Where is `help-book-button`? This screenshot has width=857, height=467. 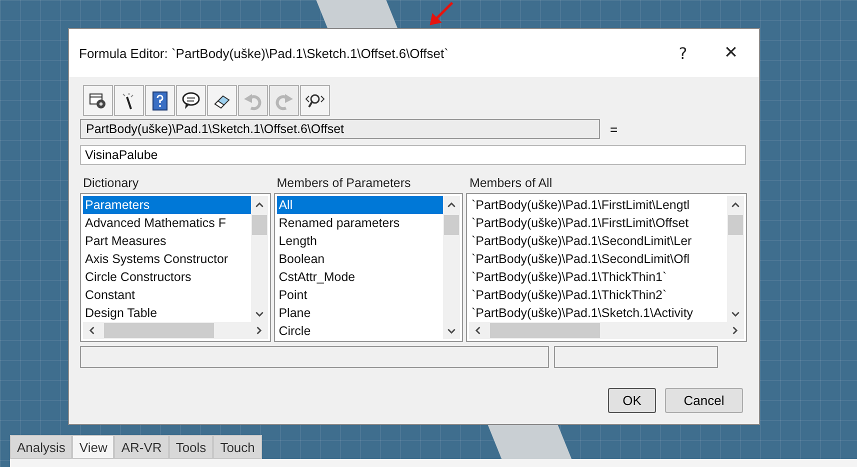
help-book-button is located at coordinates (160, 100).